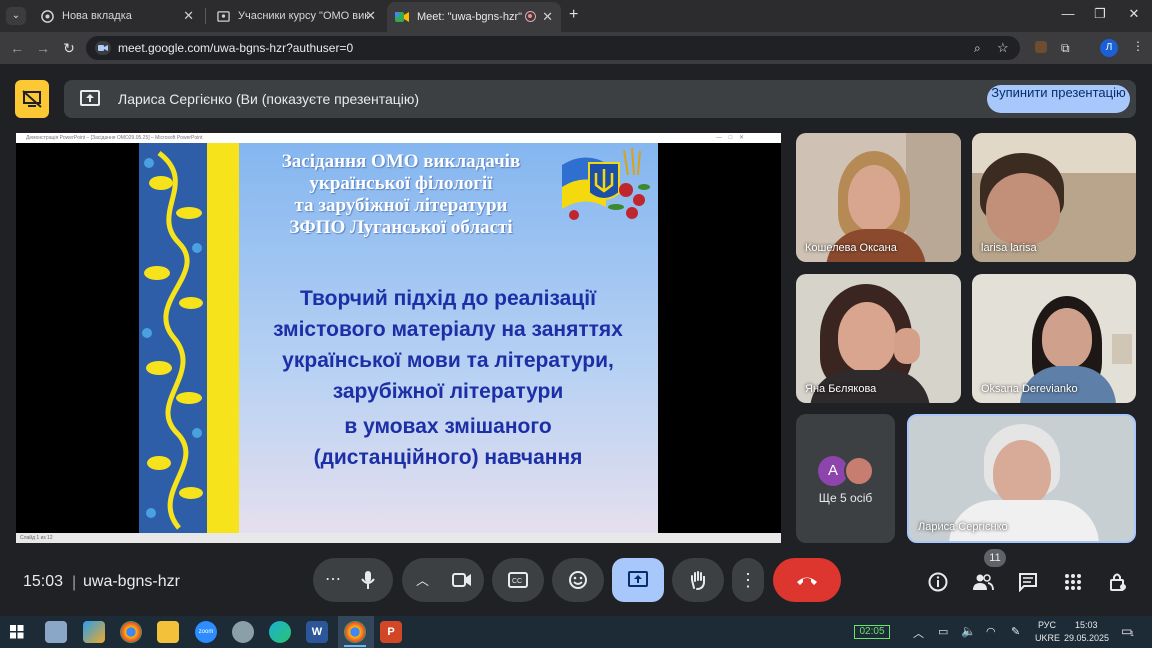 The width and height of the screenshot is (1152, 648). Describe the element at coordinates (32, 99) in the screenshot. I see `presentation-off-icon` at that location.